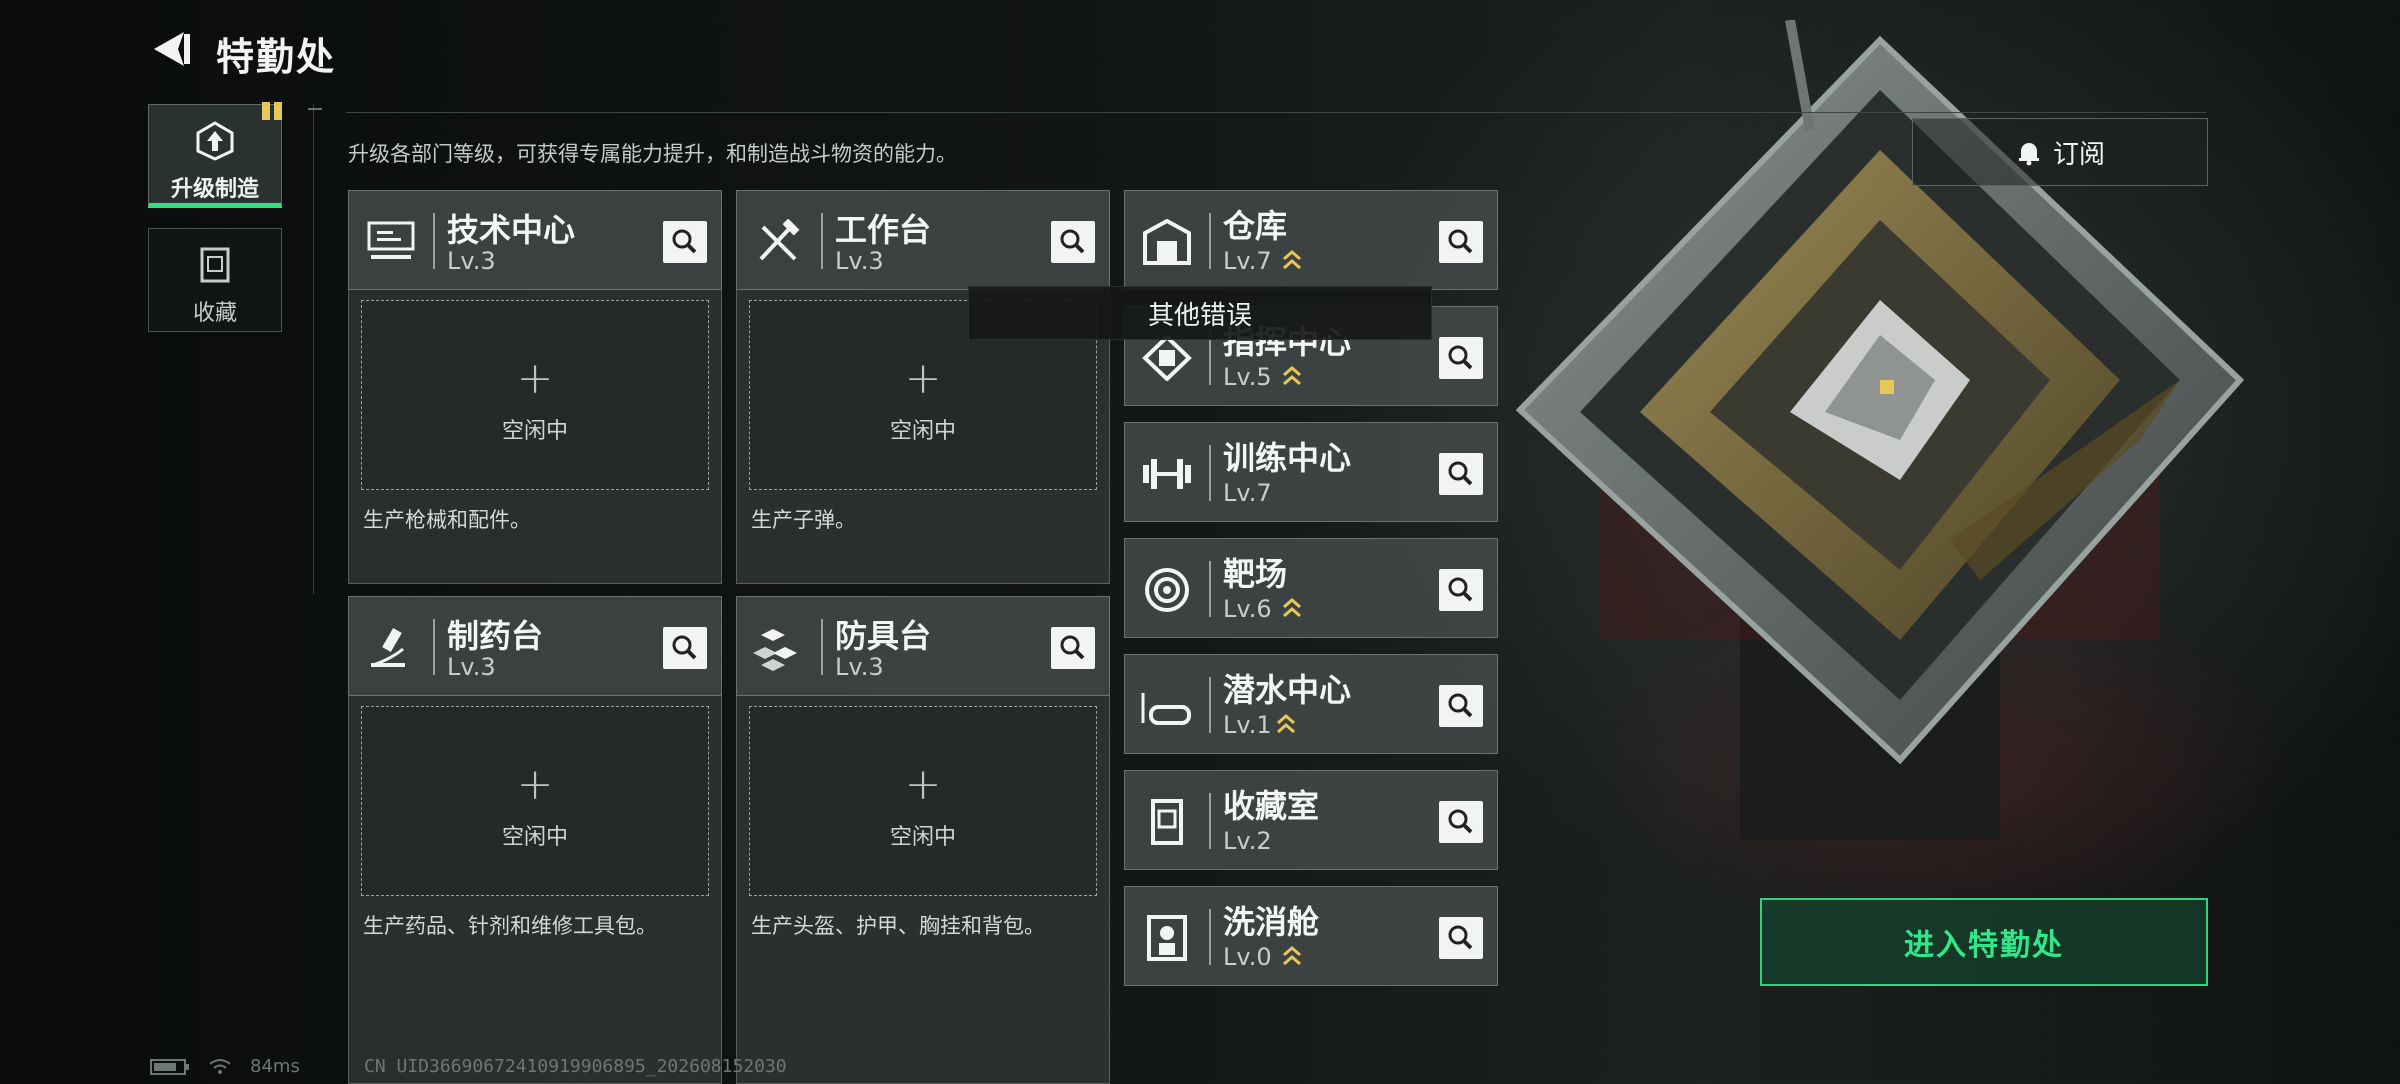  What do you see at coordinates (1271, 922) in the screenshot?
I see `facility-name: 洗消舱` at bounding box center [1271, 922].